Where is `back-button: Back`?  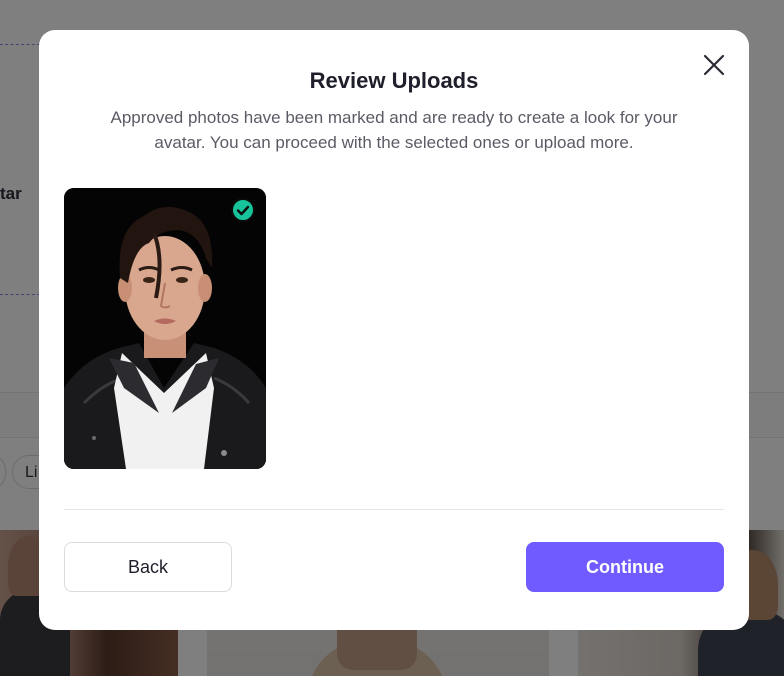 back-button: Back is located at coordinates (148, 567).